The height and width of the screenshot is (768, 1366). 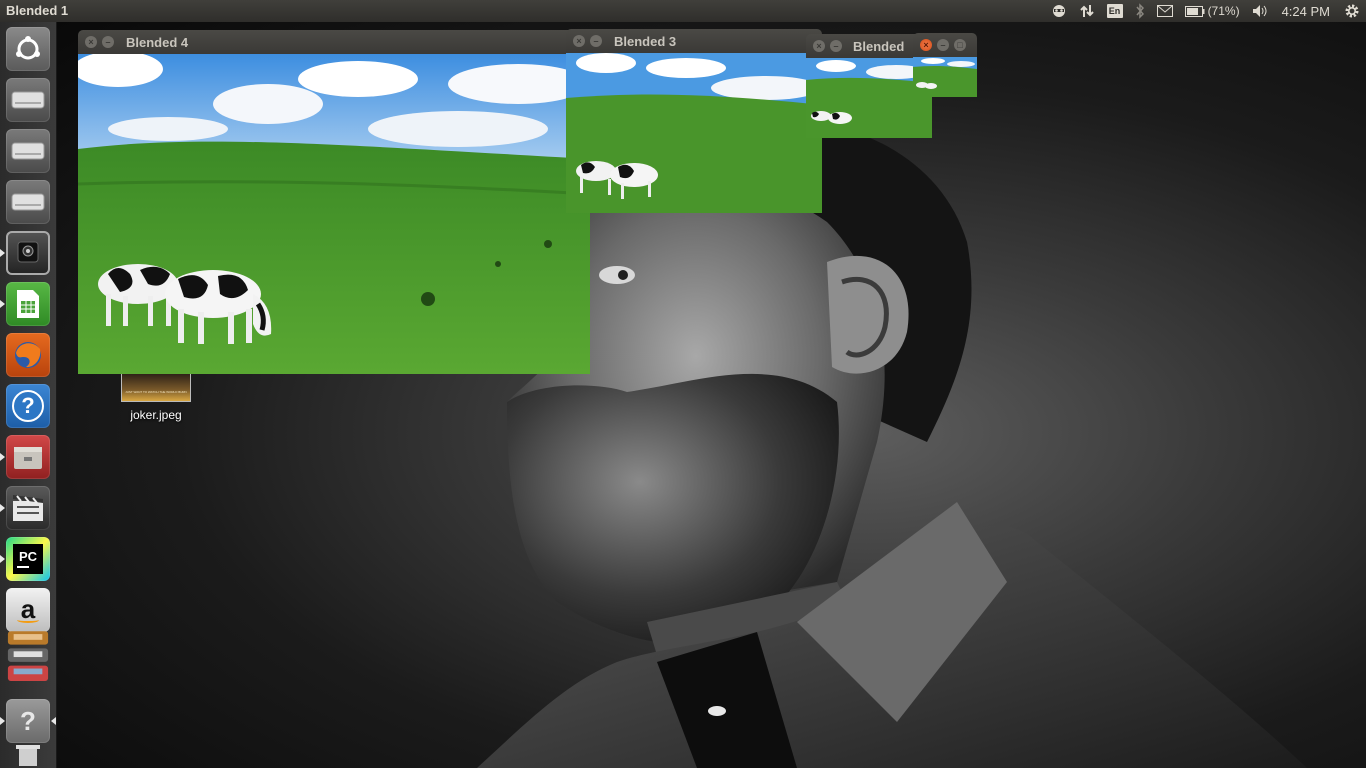 What do you see at coordinates (879, 46) in the screenshot?
I see `window-title: Blended` at bounding box center [879, 46].